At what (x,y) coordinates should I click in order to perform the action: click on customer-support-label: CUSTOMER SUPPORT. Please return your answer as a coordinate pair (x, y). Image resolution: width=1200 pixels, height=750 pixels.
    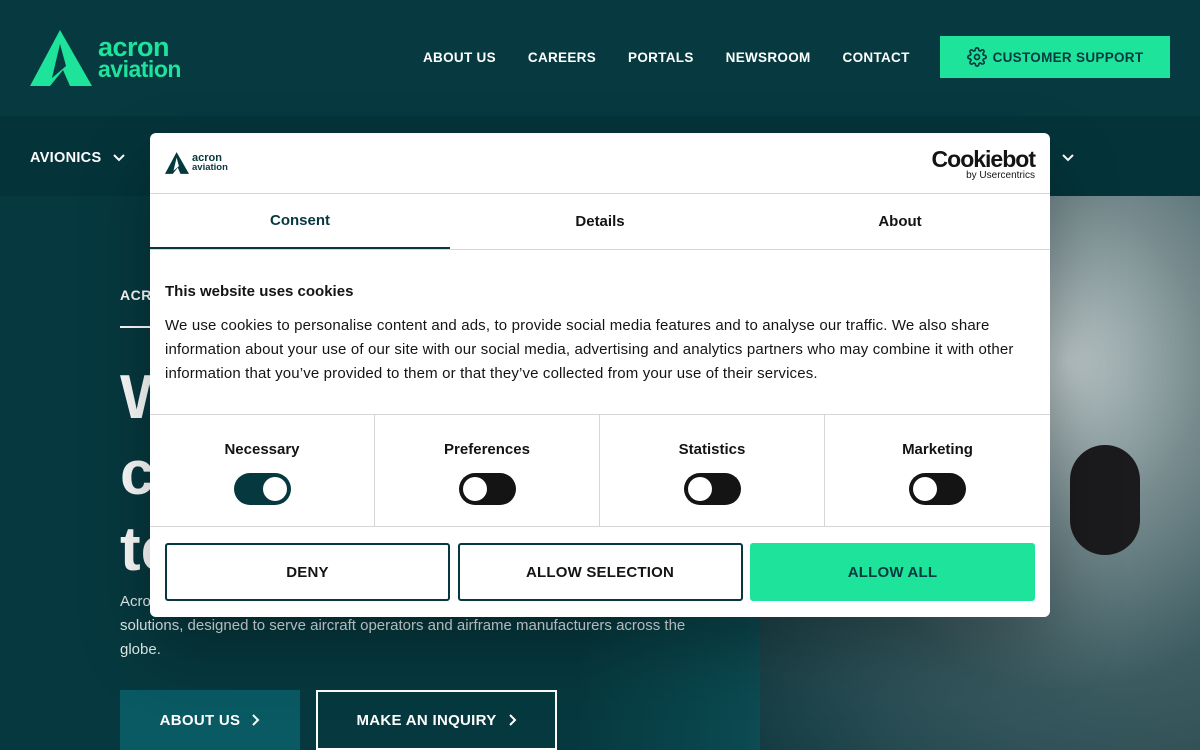
    Looking at the image, I should click on (1068, 57).